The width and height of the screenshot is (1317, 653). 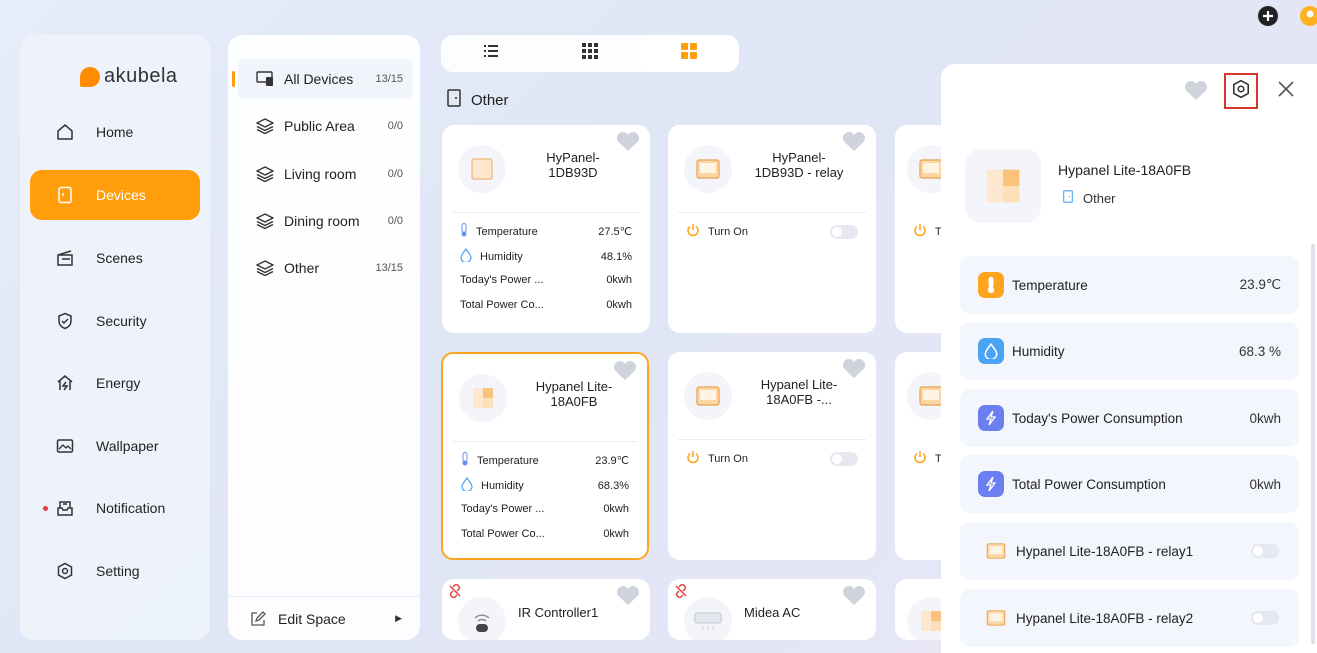 I want to click on space-item-other: Other 13/15, so click(x=325, y=268).